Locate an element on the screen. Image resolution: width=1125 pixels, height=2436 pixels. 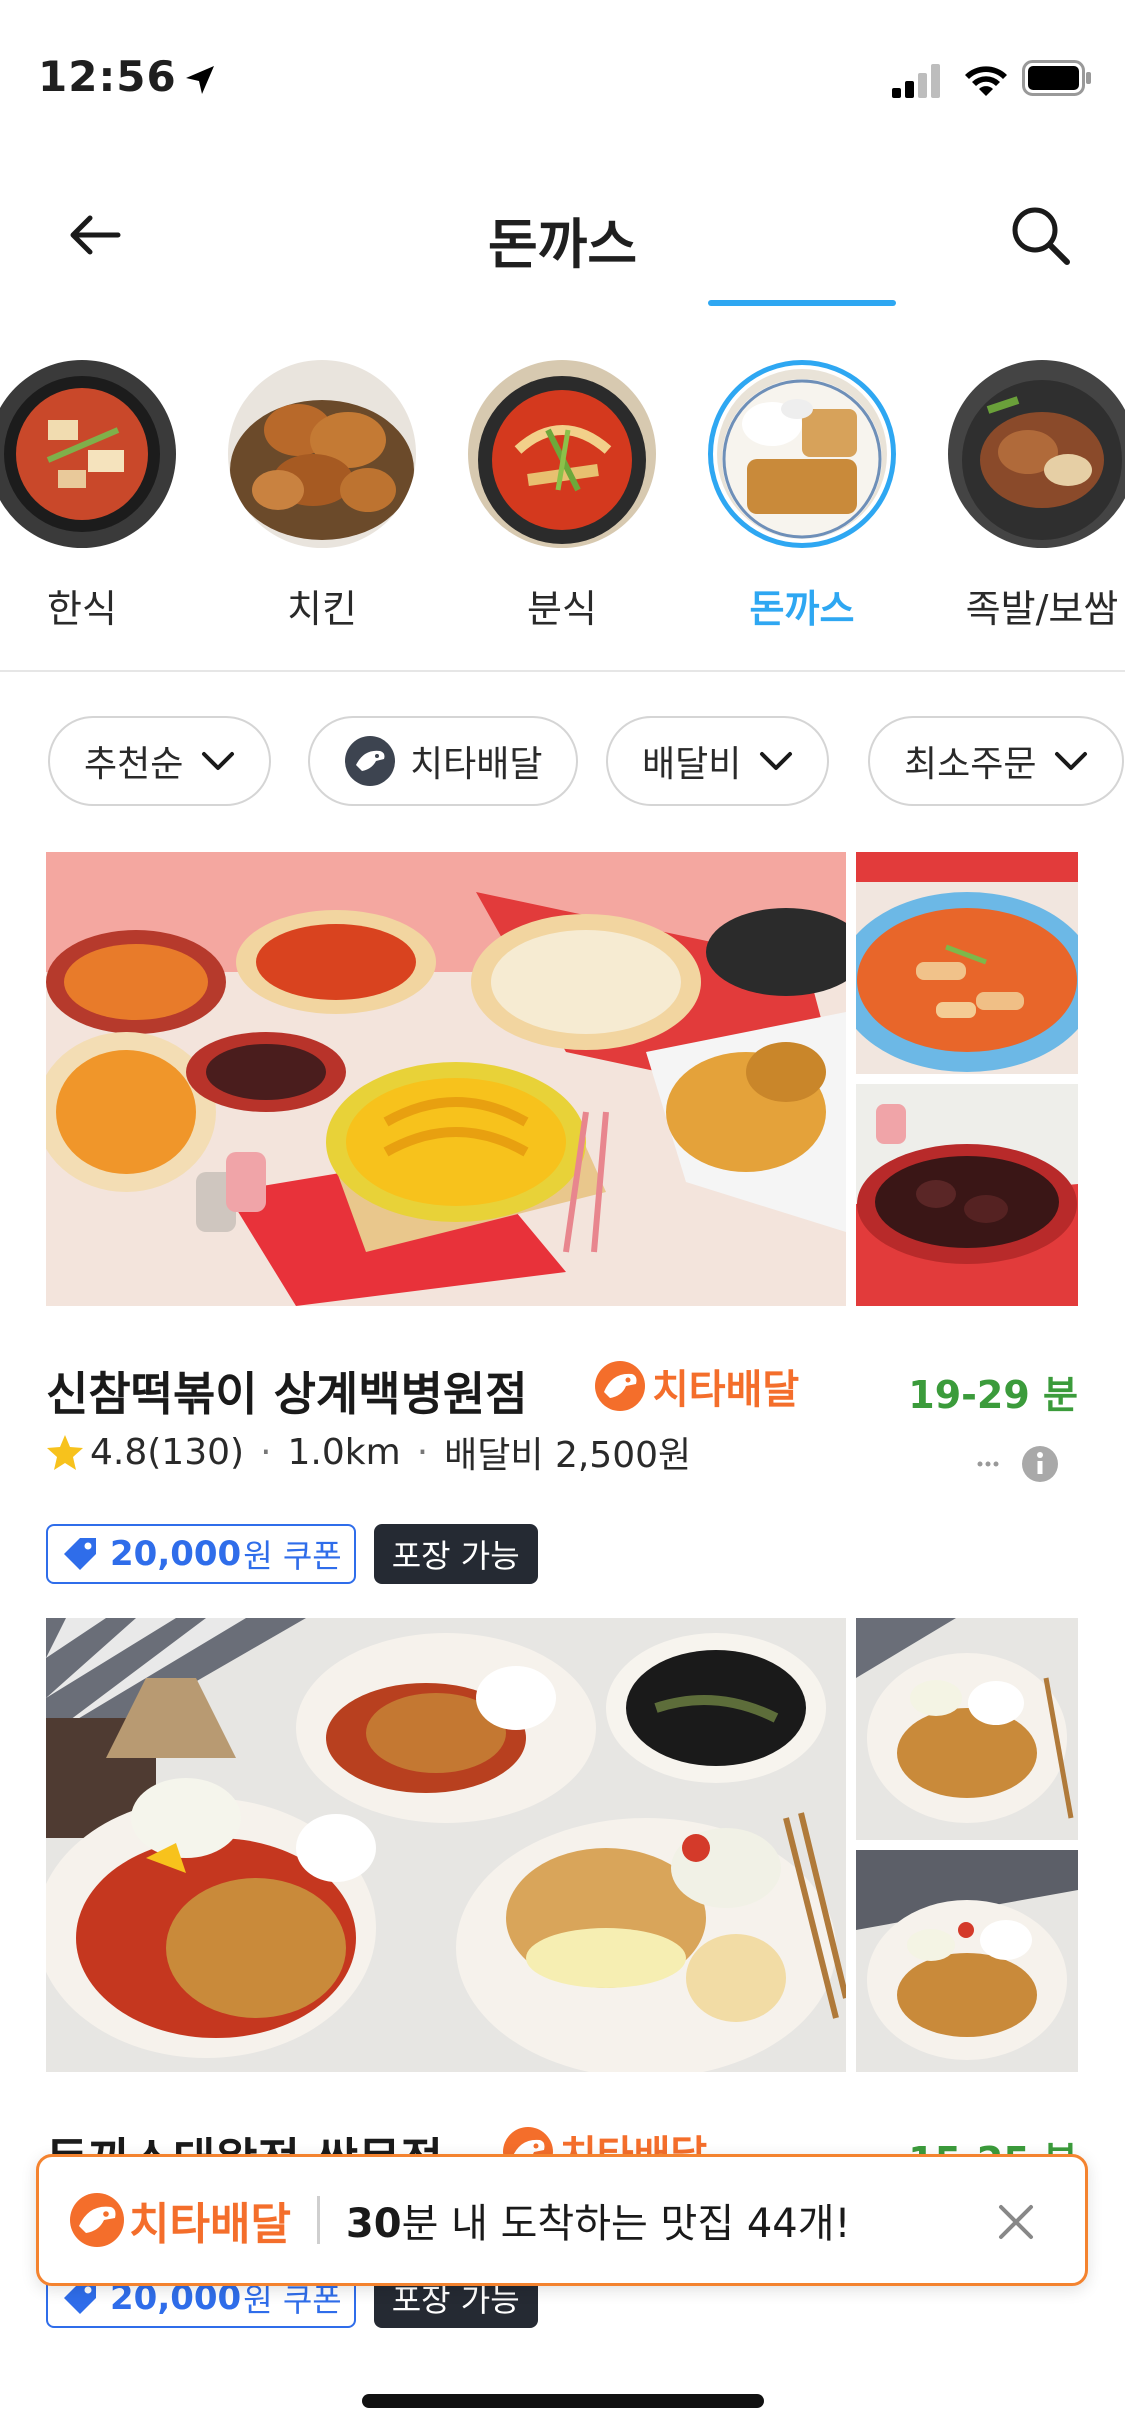
info-icon is located at coordinates (1017, 1464).